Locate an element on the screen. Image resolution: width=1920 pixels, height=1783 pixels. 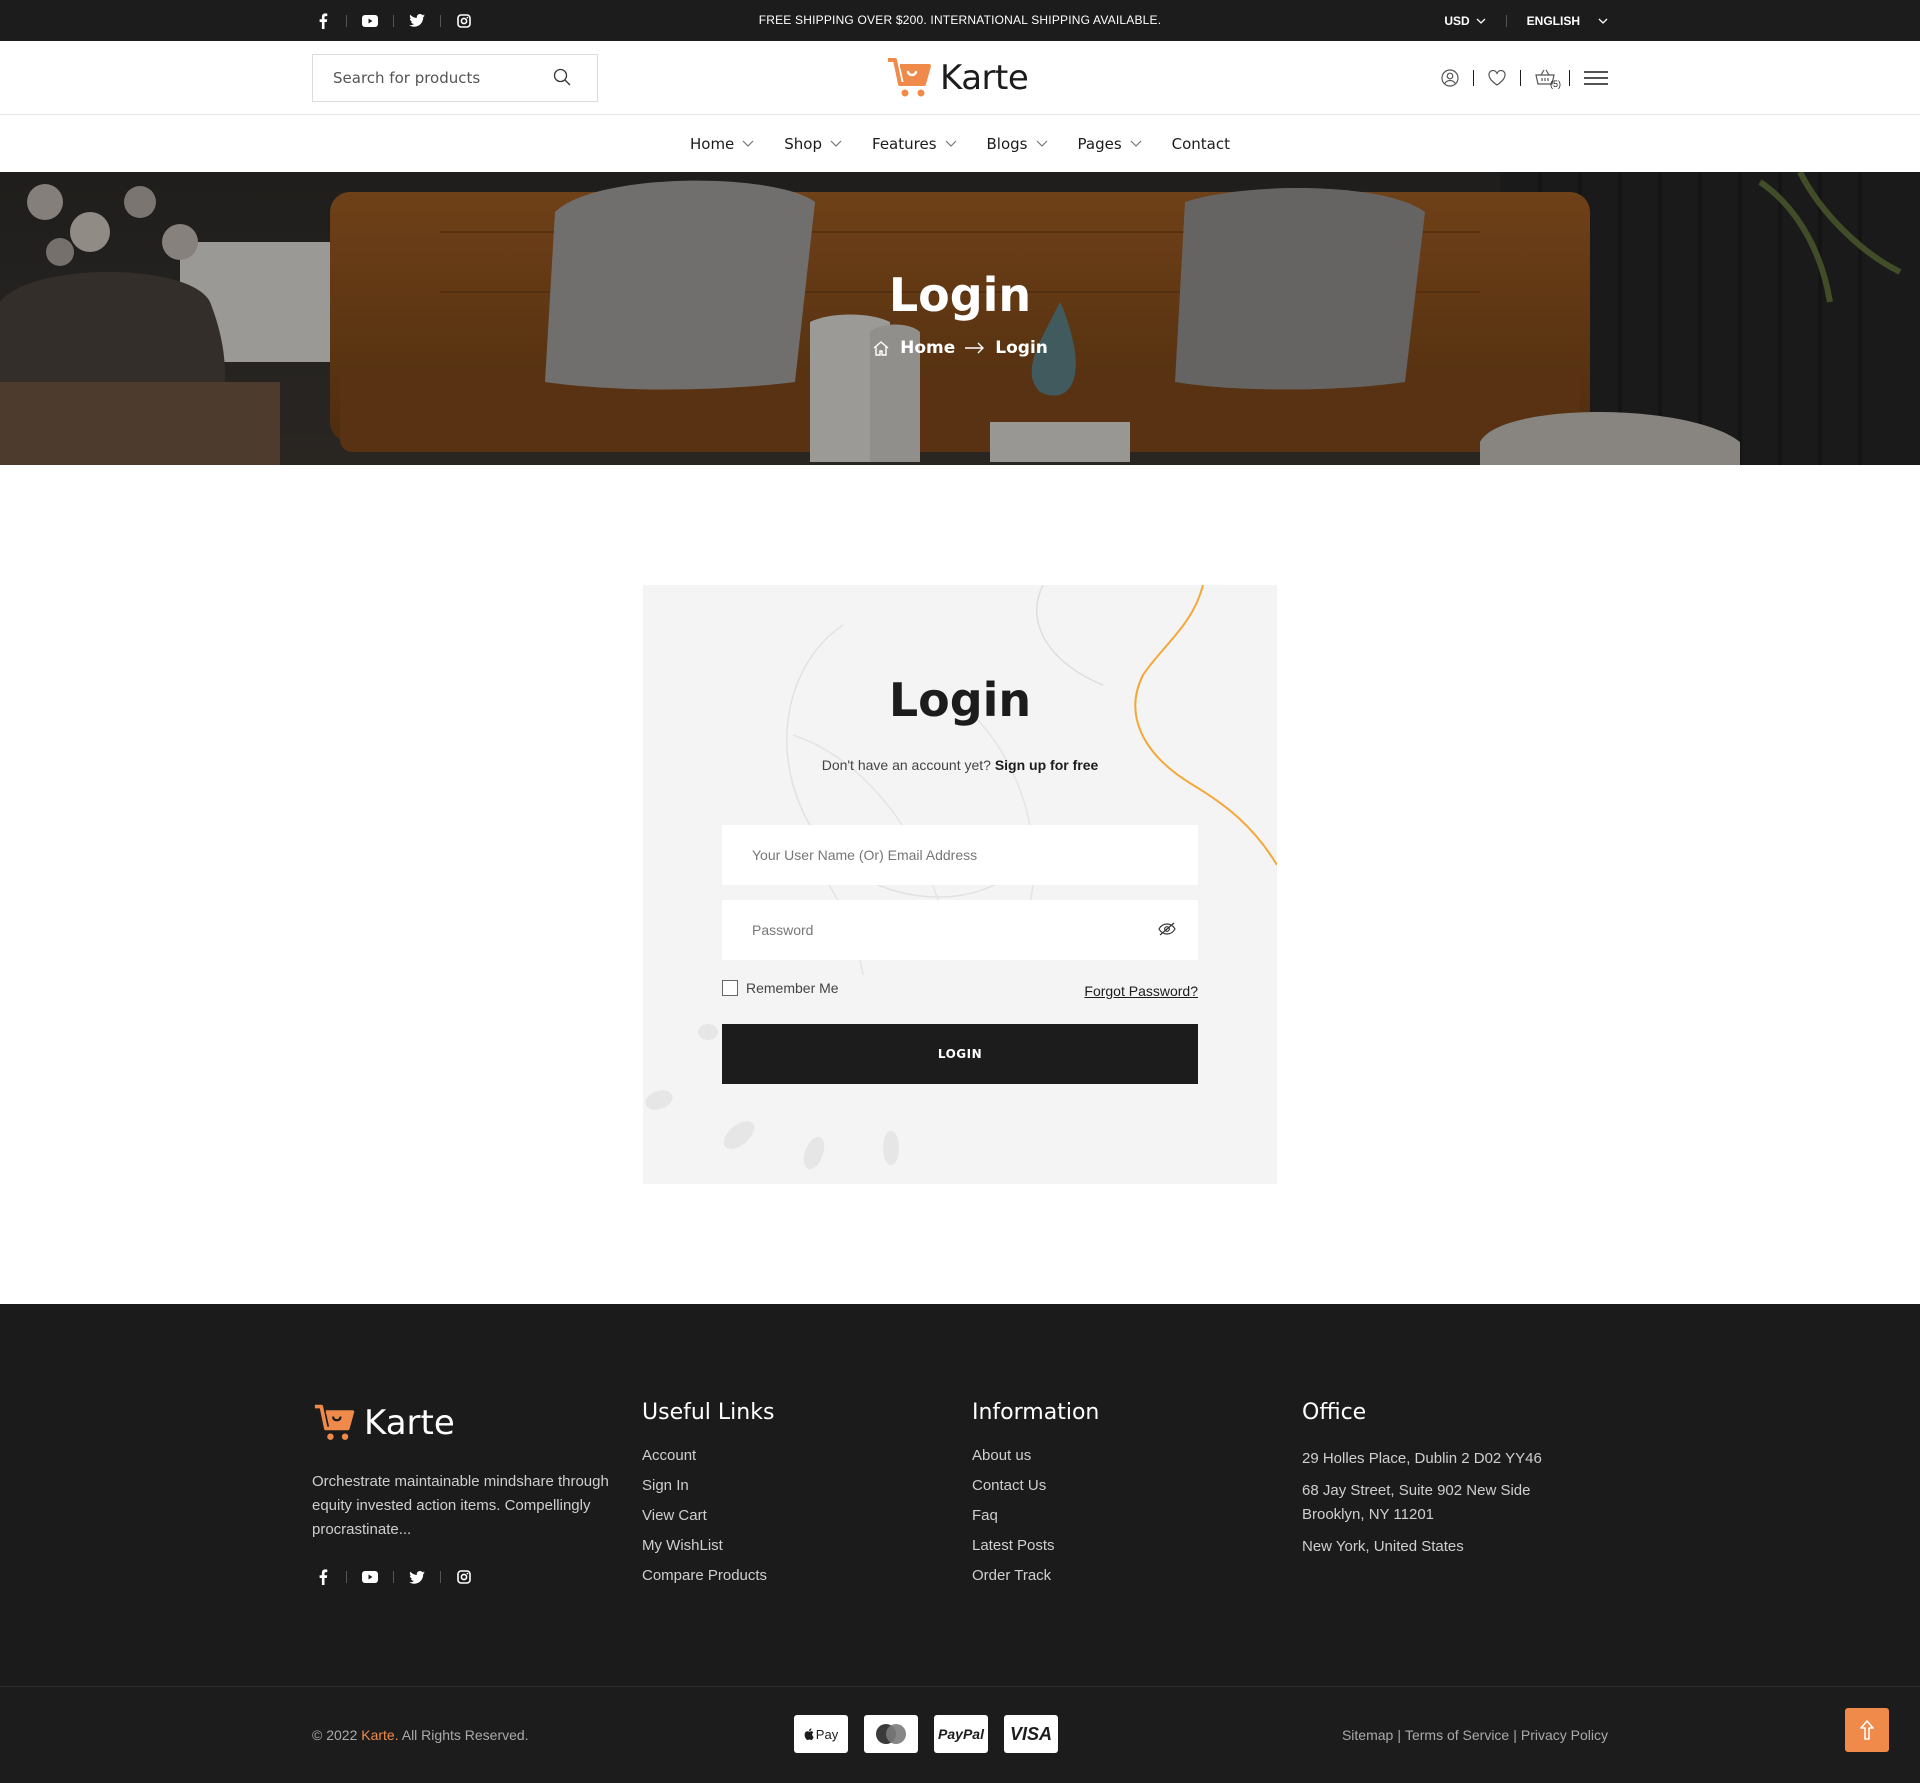
currency-dropdown: USD is located at coordinates (1465, 21).